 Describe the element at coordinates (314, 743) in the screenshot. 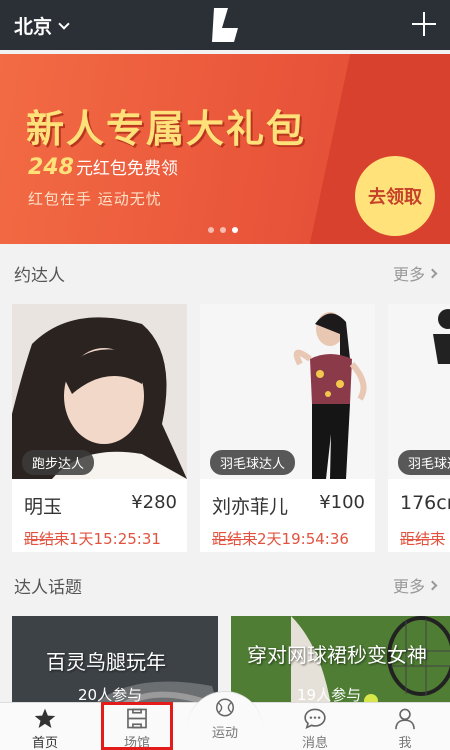

I see `nav-label: 消息` at that location.